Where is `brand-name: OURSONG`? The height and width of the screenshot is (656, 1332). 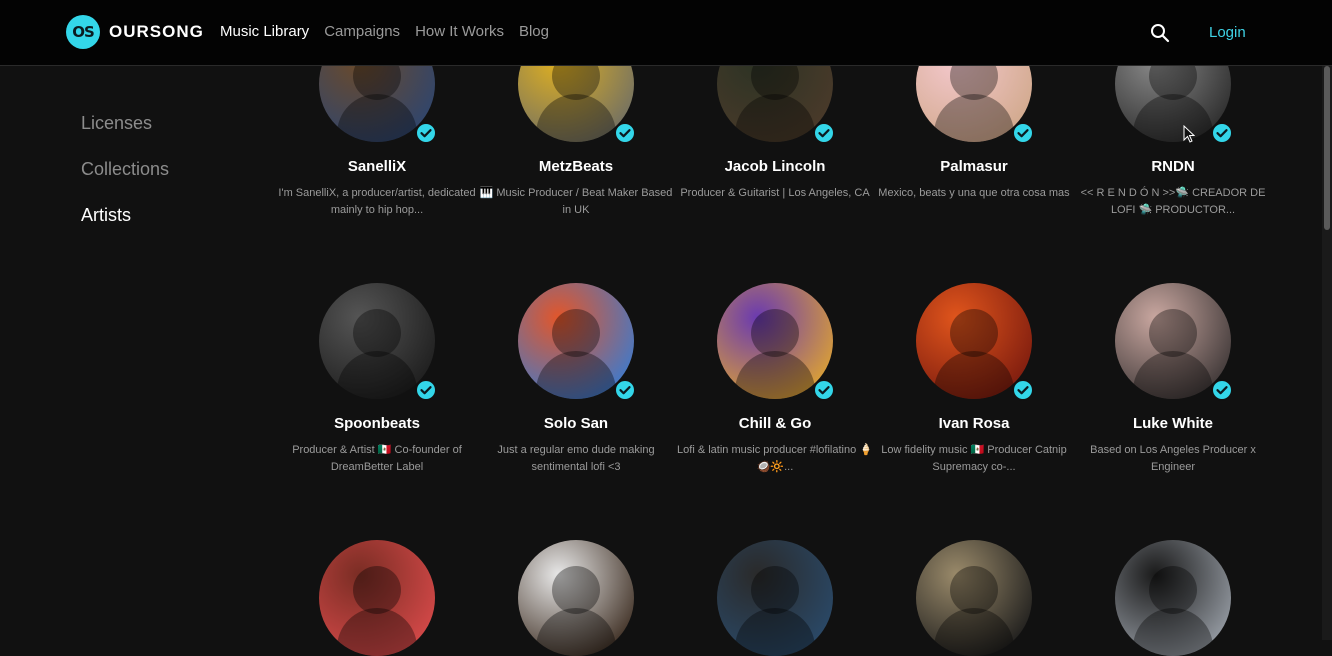 brand-name: OURSONG is located at coordinates (156, 31).